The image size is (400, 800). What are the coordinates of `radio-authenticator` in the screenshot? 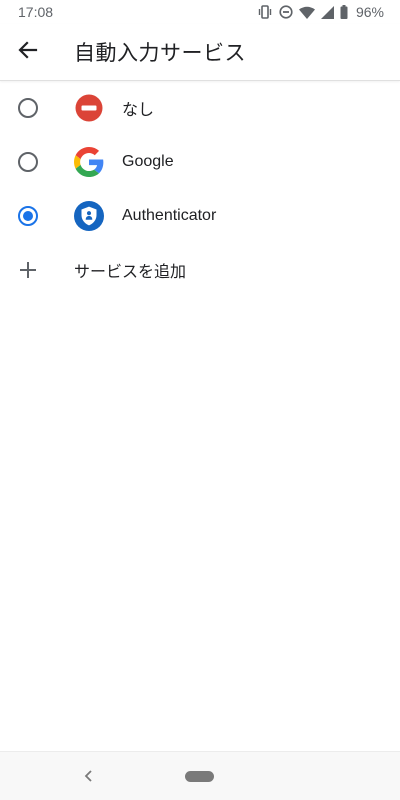 It's located at (28, 216).